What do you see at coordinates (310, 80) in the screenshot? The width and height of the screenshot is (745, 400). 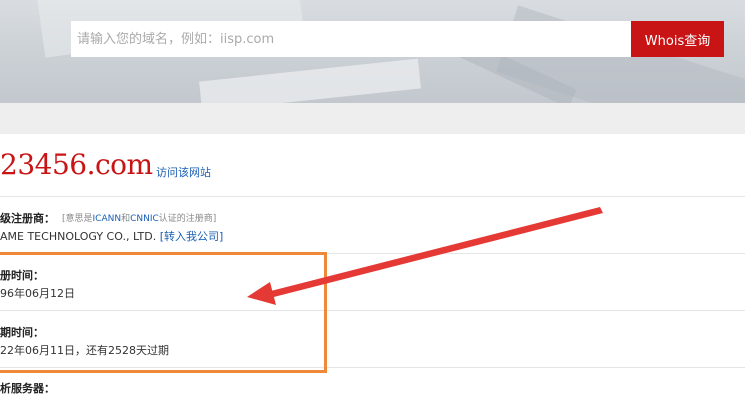 I see `banner-decoration` at bounding box center [310, 80].